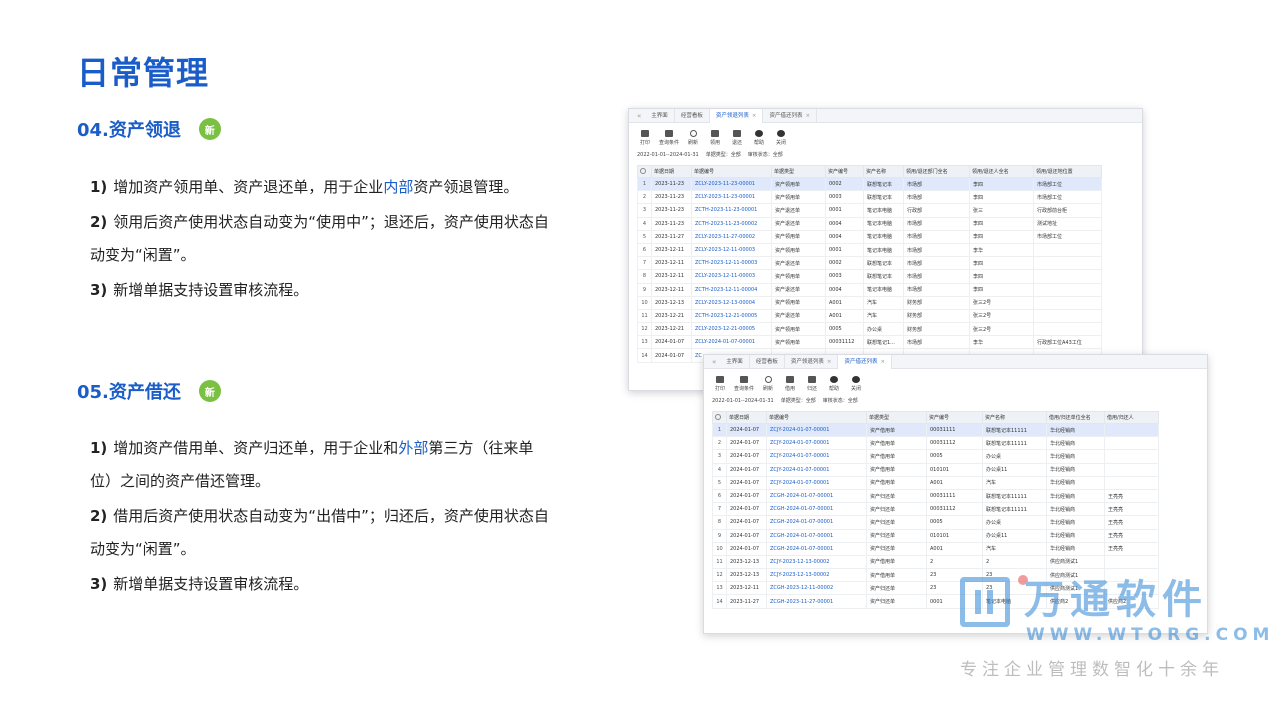 This screenshot has width=1280, height=720. What do you see at coordinates (954, 443) in the screenshot?
I see `table-cell: 00031112` at bounding box center [954, 443].